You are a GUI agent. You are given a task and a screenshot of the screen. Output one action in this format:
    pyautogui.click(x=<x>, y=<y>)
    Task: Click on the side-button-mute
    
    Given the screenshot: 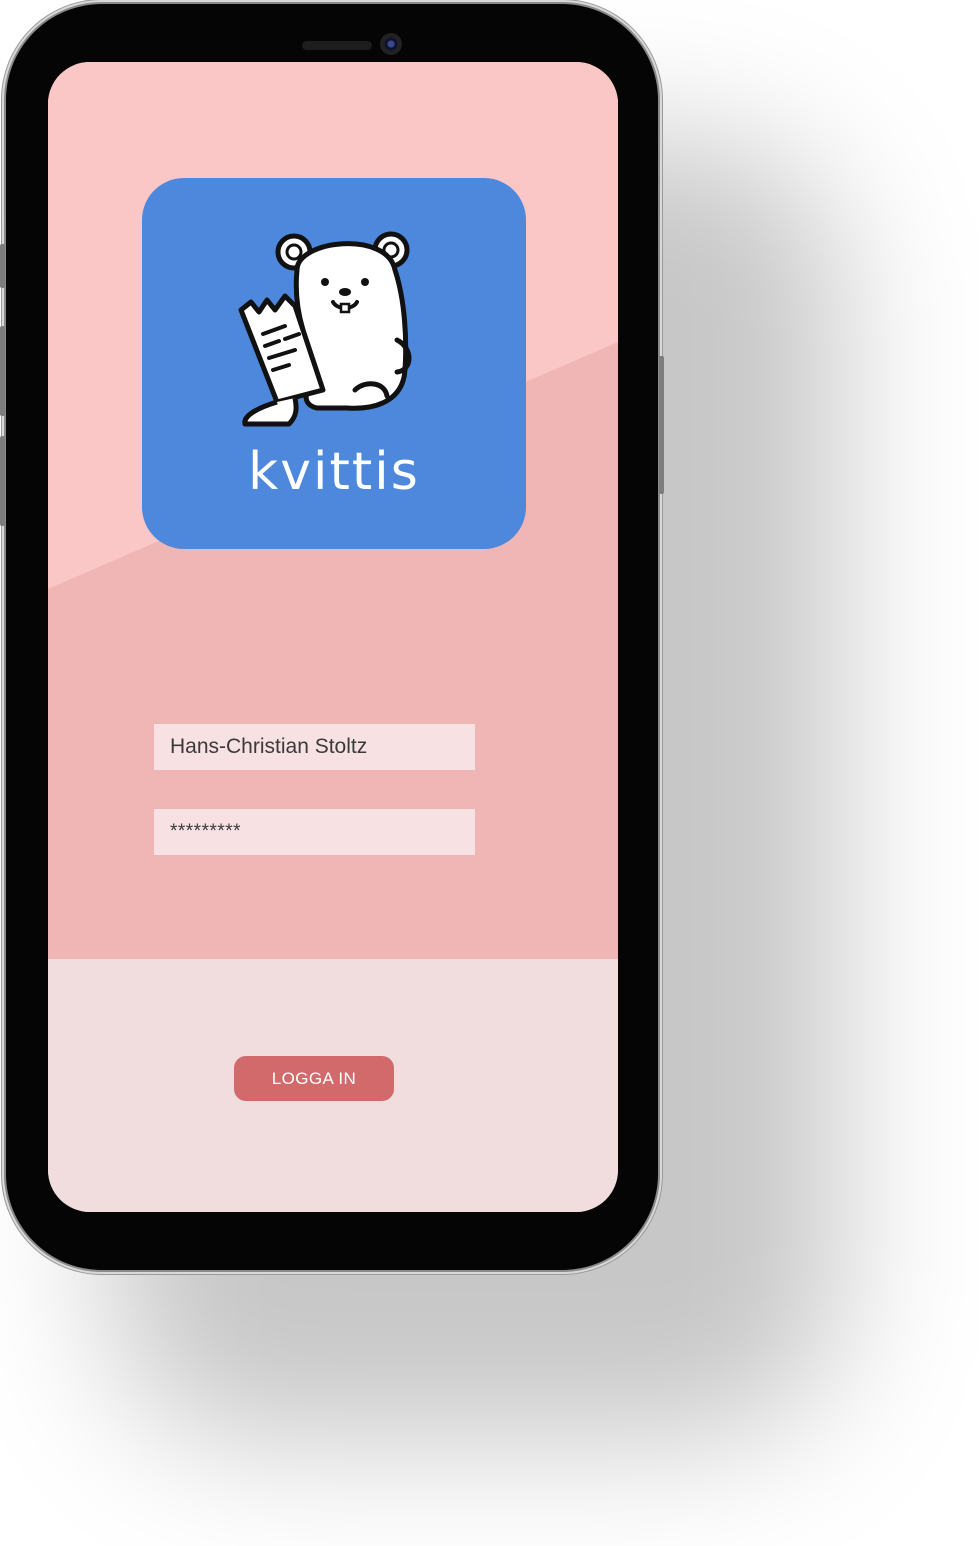 What is the action you would take?
    pyautogui.click(x=2, y=266)
    